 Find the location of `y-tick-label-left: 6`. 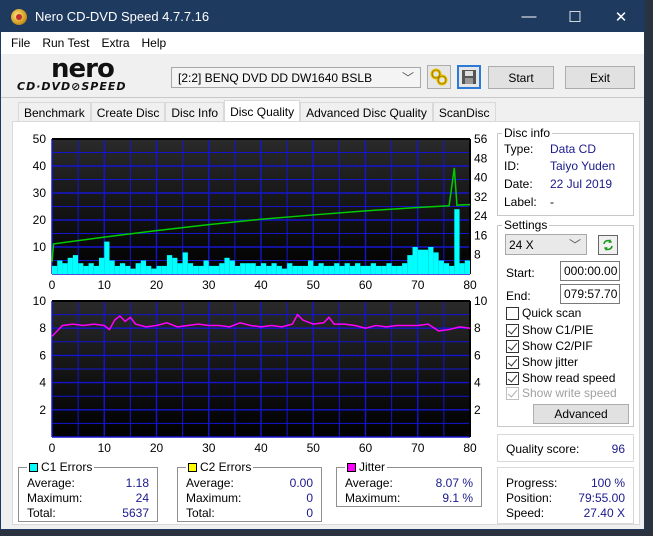

y-tick-label-left: 6 is located at coordinates (42, 355).